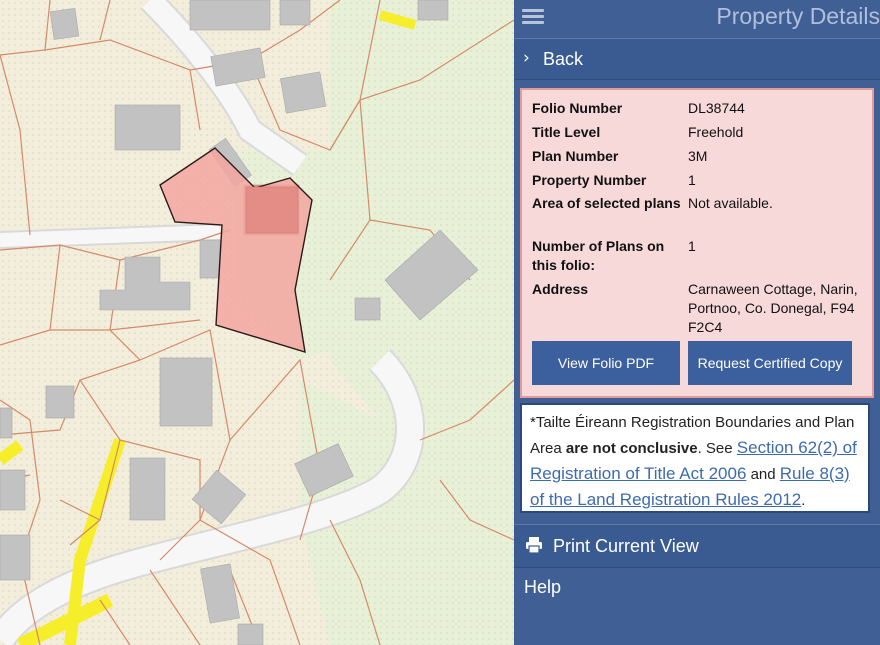 The image size is (880, 645). Describe the element at coordinates (543, 587) in the screenshot. I see `help-label: Help` at that location.